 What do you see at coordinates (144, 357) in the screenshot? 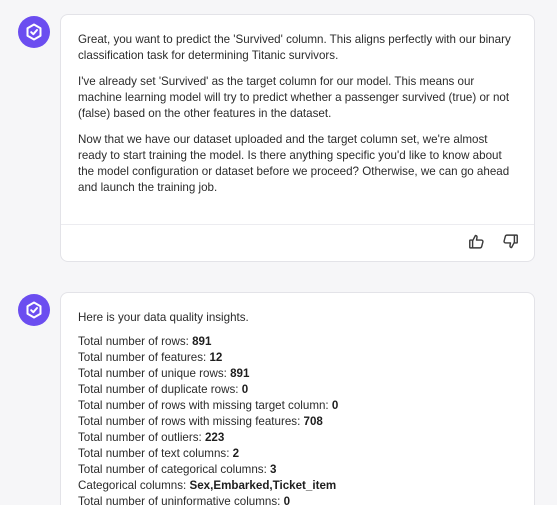
I see `stat-label: Total number of features:` at bounding box center [144, 357].